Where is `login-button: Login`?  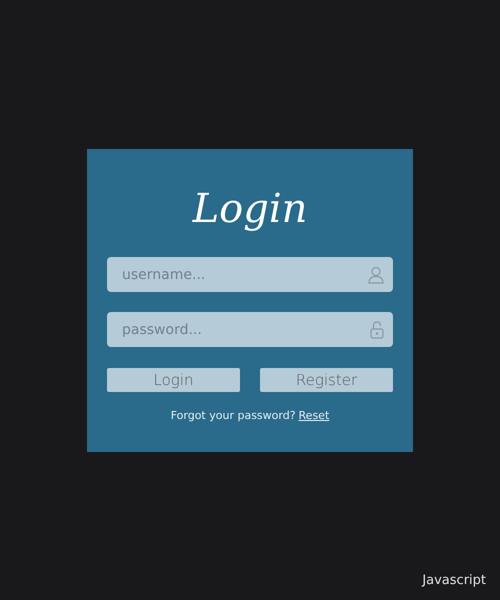
login-button: Login is located at coordinates (173, 380).